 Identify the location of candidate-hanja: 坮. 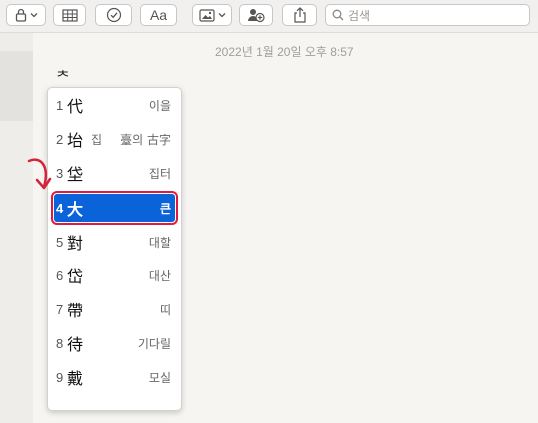
(75, 140).